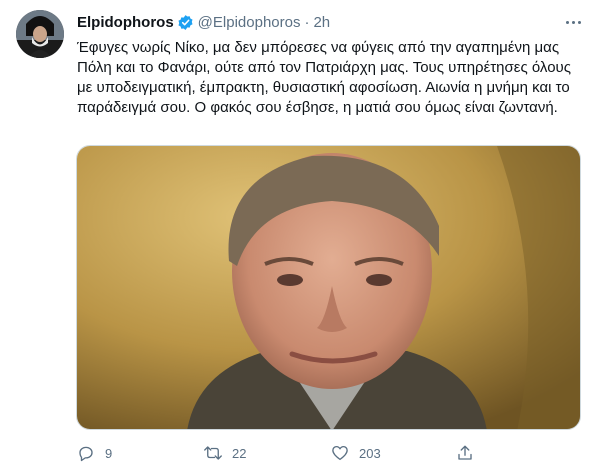 Image resolution: width=595 pixels, height=475 pixels. I want to click on heart-icon, so click(340, 453).